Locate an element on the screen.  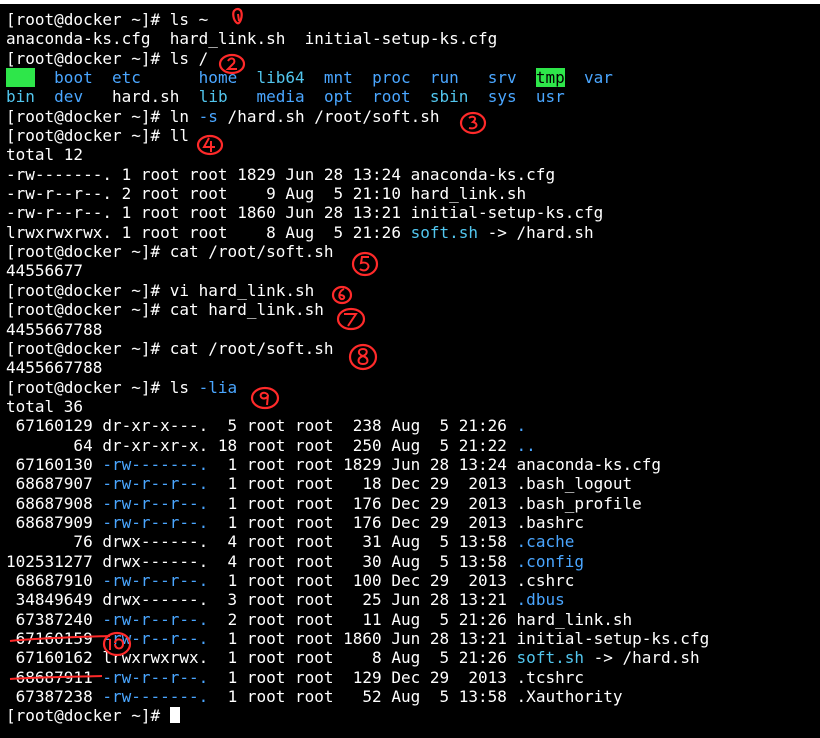
terminal-line: [root@docker ~]# vi hard_link.sh is located at coordinates (357, 290).